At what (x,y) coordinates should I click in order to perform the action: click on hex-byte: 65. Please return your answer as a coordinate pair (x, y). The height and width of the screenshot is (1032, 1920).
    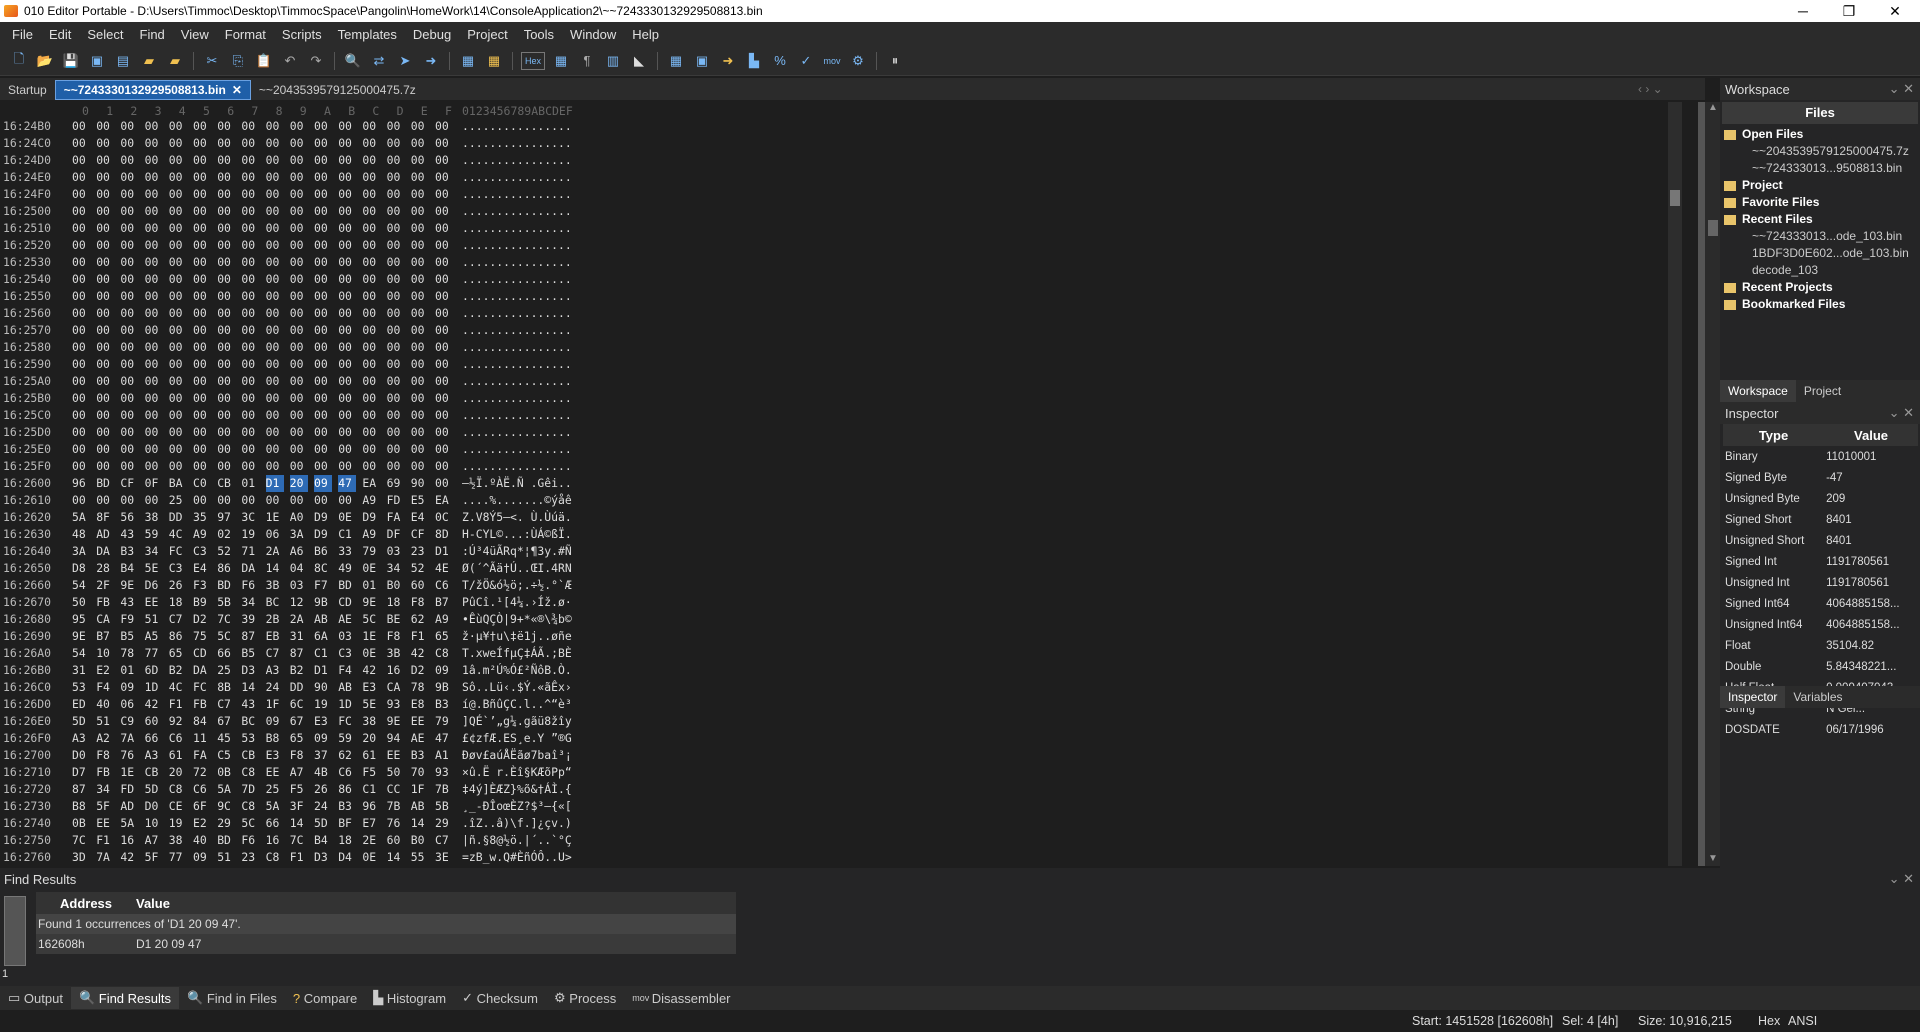
    Looking at the image, I should click on (444, 636).